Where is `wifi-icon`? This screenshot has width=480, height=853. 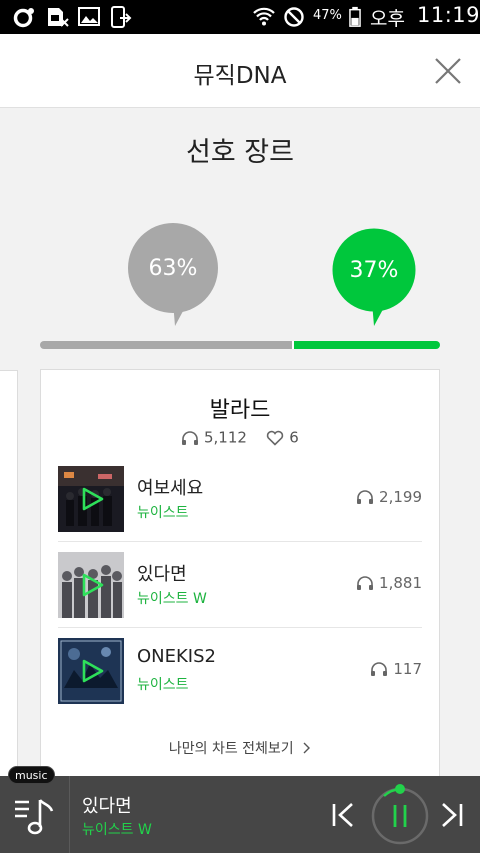
wifi-icon is located at coordinates (264, 16).